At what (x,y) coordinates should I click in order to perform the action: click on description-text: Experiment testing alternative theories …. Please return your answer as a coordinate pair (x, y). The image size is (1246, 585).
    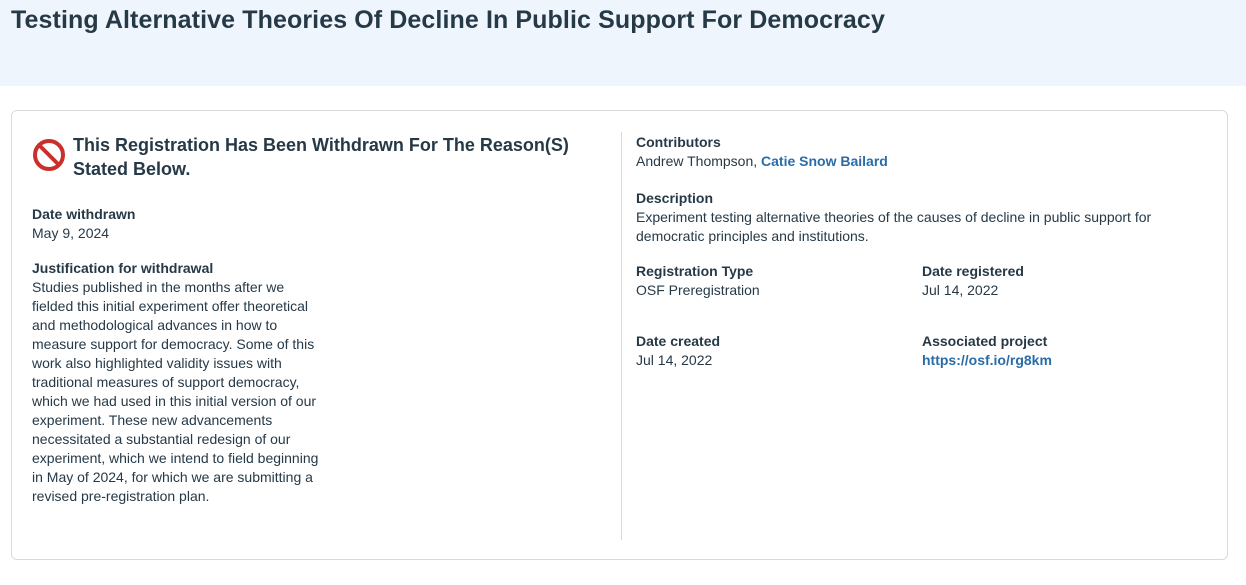
    Looking at the image, I should click on (894, 226).